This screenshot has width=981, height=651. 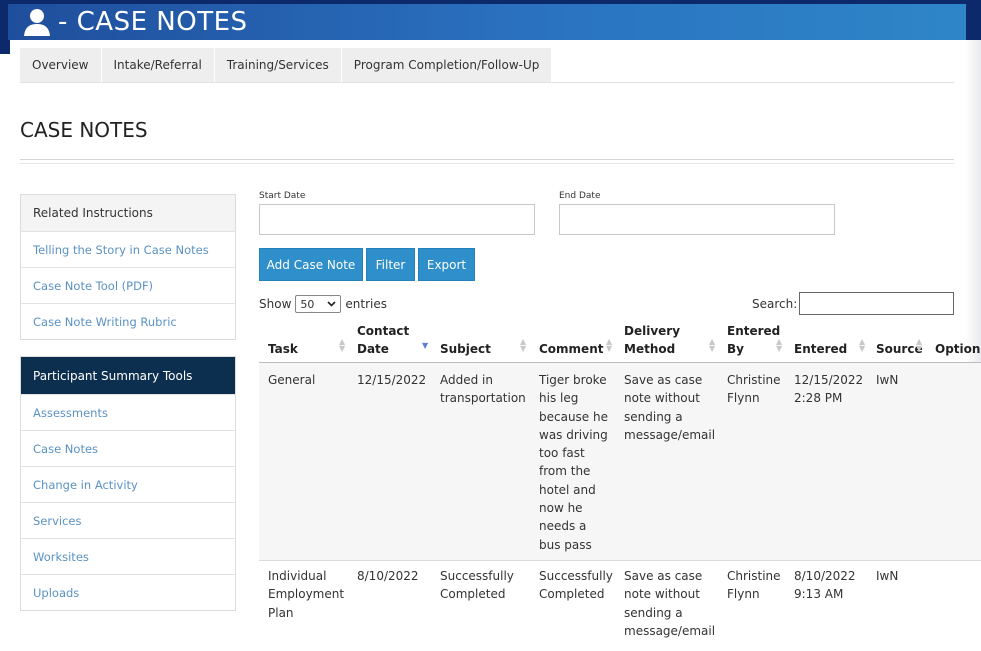 What do you see at coordinates (128, 213) in the screenshot?
I see `related-instructions-heading: Related Instructions` at bounding box center [128, 213].